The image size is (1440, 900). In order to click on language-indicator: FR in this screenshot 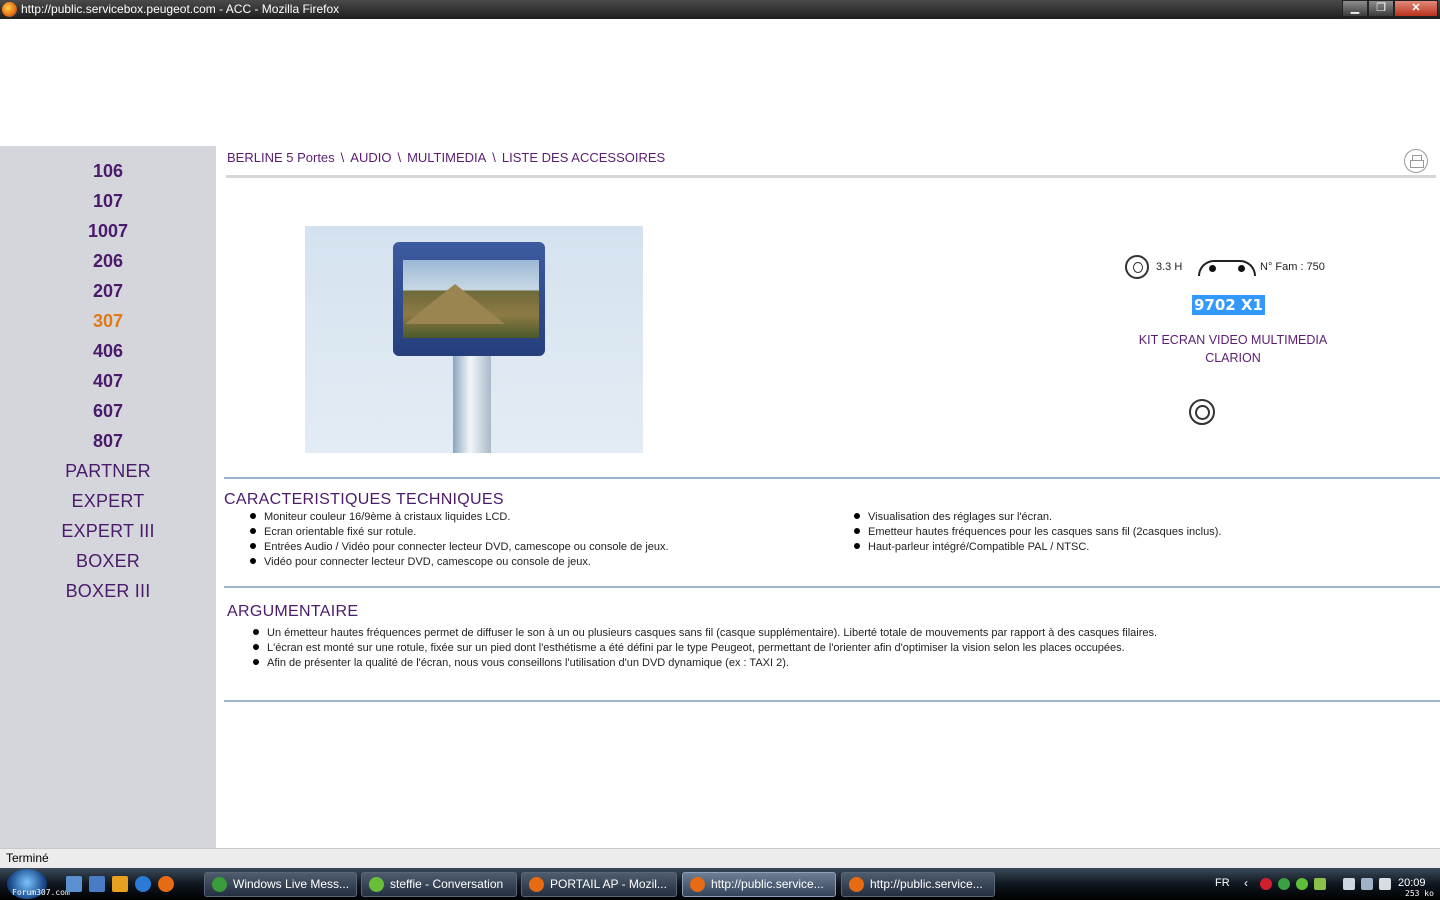, I will do `click(1222, 883)`.